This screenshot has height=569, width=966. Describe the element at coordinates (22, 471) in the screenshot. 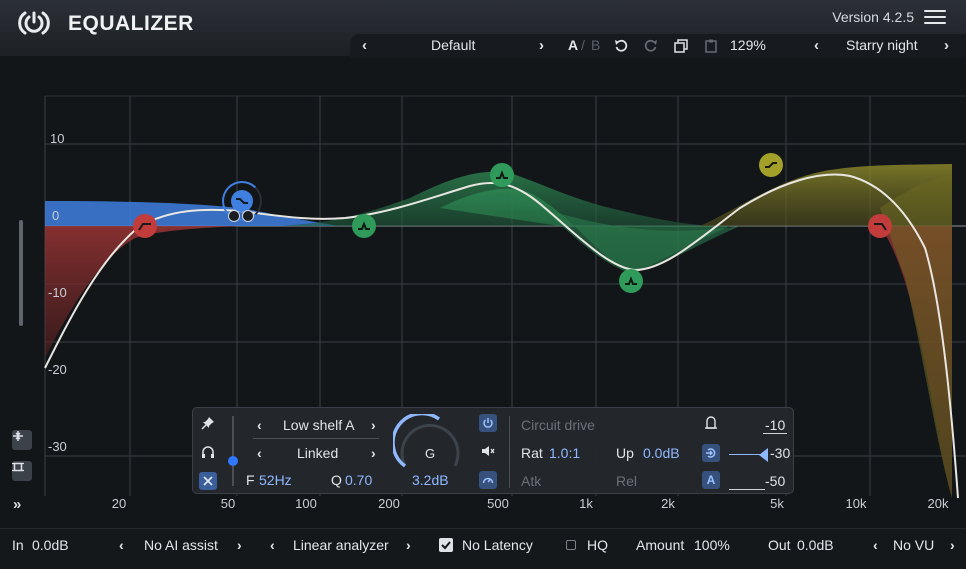

I see `fit-frame-icon` at that location.